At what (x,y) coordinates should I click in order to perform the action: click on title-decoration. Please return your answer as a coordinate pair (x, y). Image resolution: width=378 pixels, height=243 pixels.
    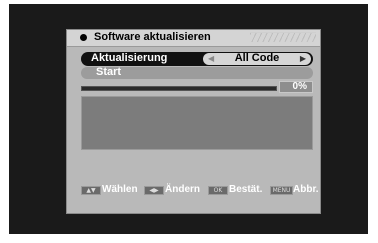
    Looking at the image, I should click on (283, 37).